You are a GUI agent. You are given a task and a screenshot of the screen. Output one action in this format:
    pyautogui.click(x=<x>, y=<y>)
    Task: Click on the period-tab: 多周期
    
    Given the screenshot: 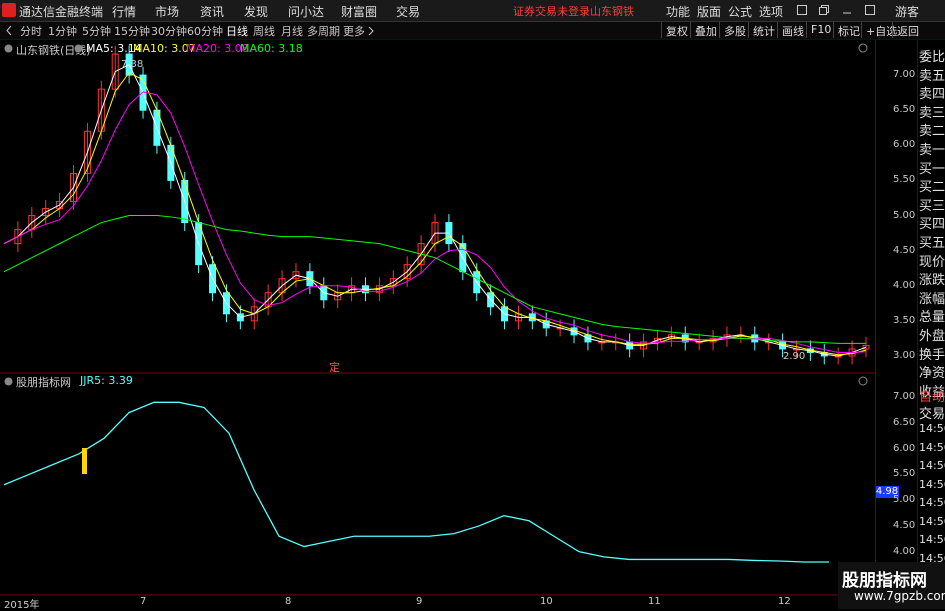 What is the action you would take?
    pyautogui.click(x=323, y=31)
    